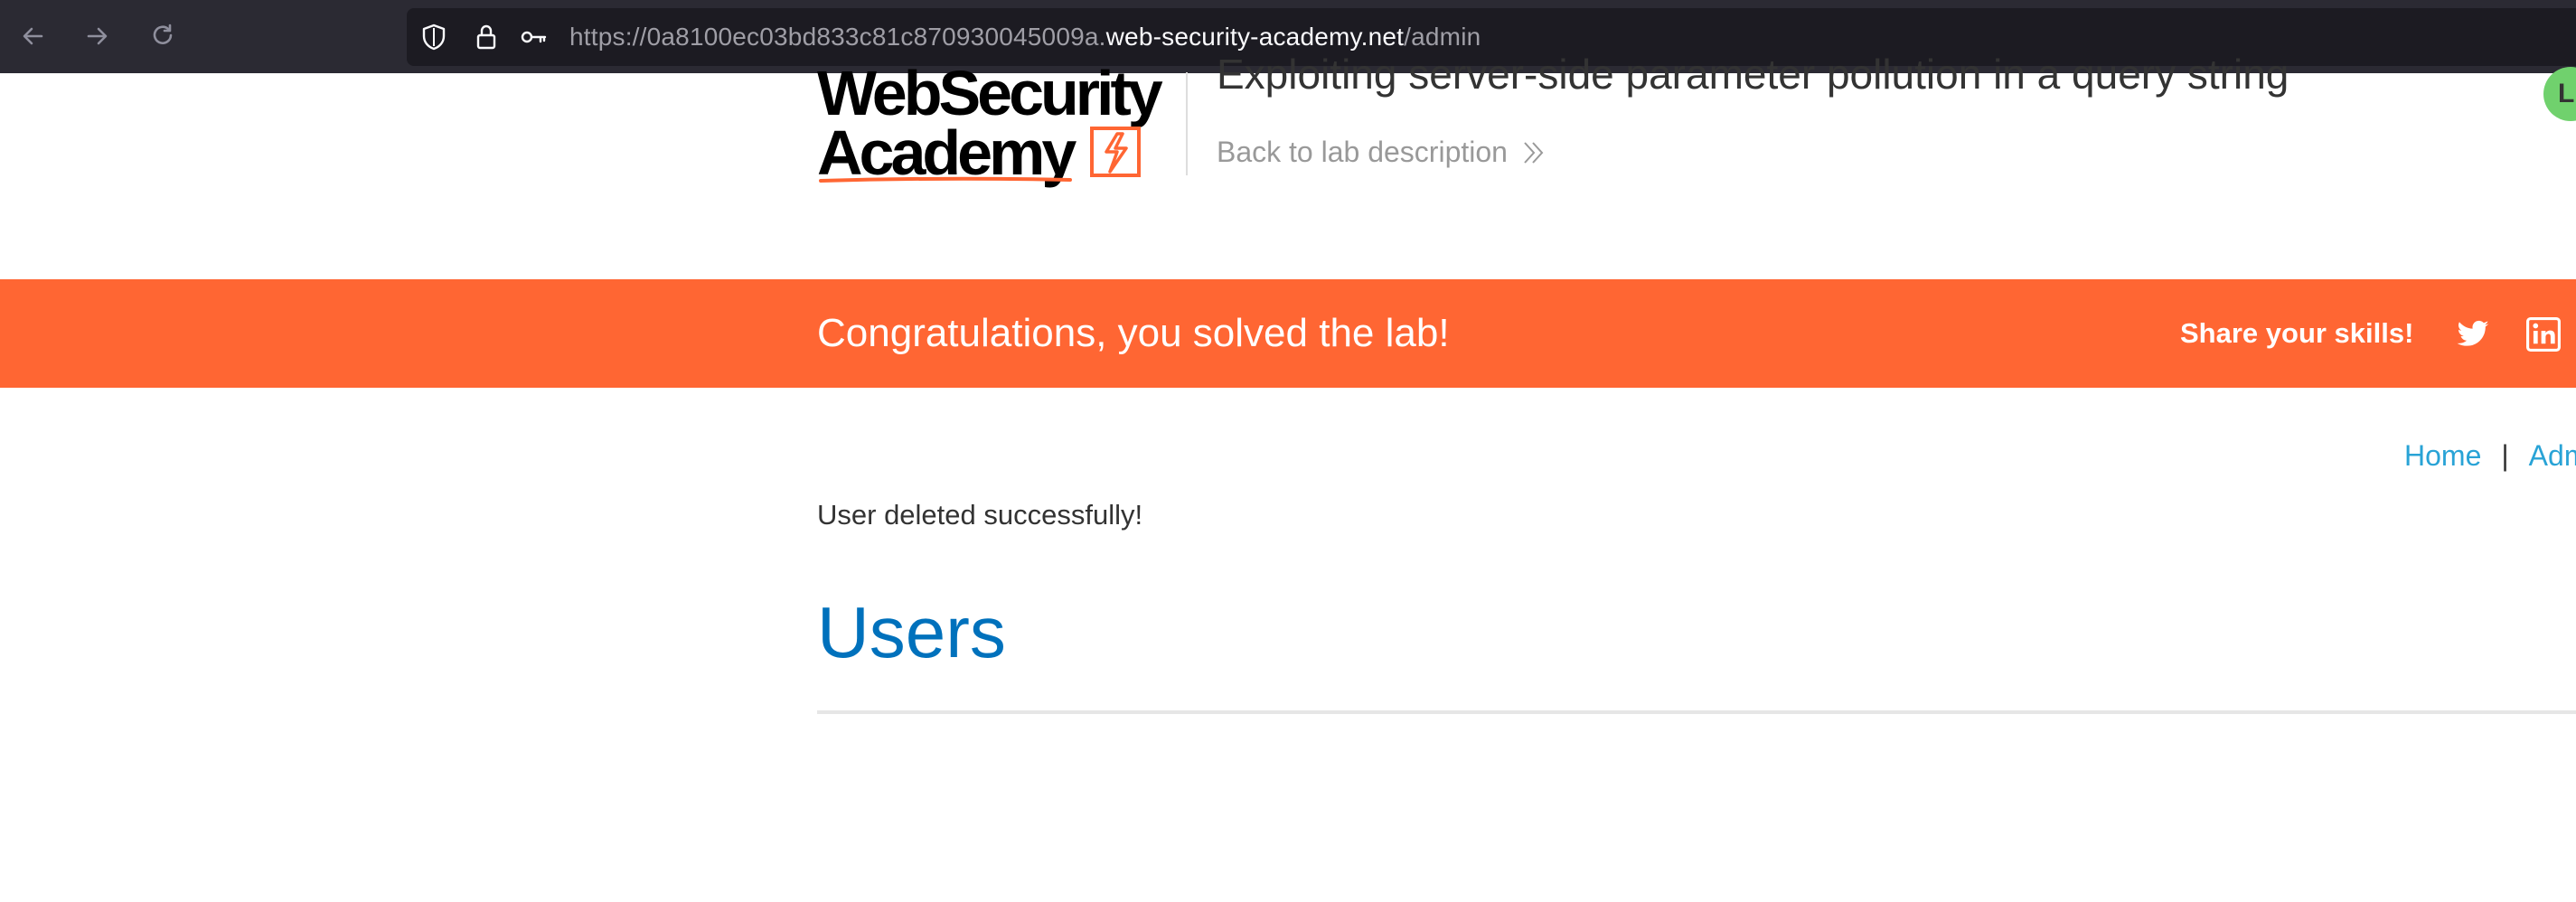  What do you see at coordinates (32, 36) in the screenshot?
I see `back-arrow-icon` at bounding box center [32, 36].